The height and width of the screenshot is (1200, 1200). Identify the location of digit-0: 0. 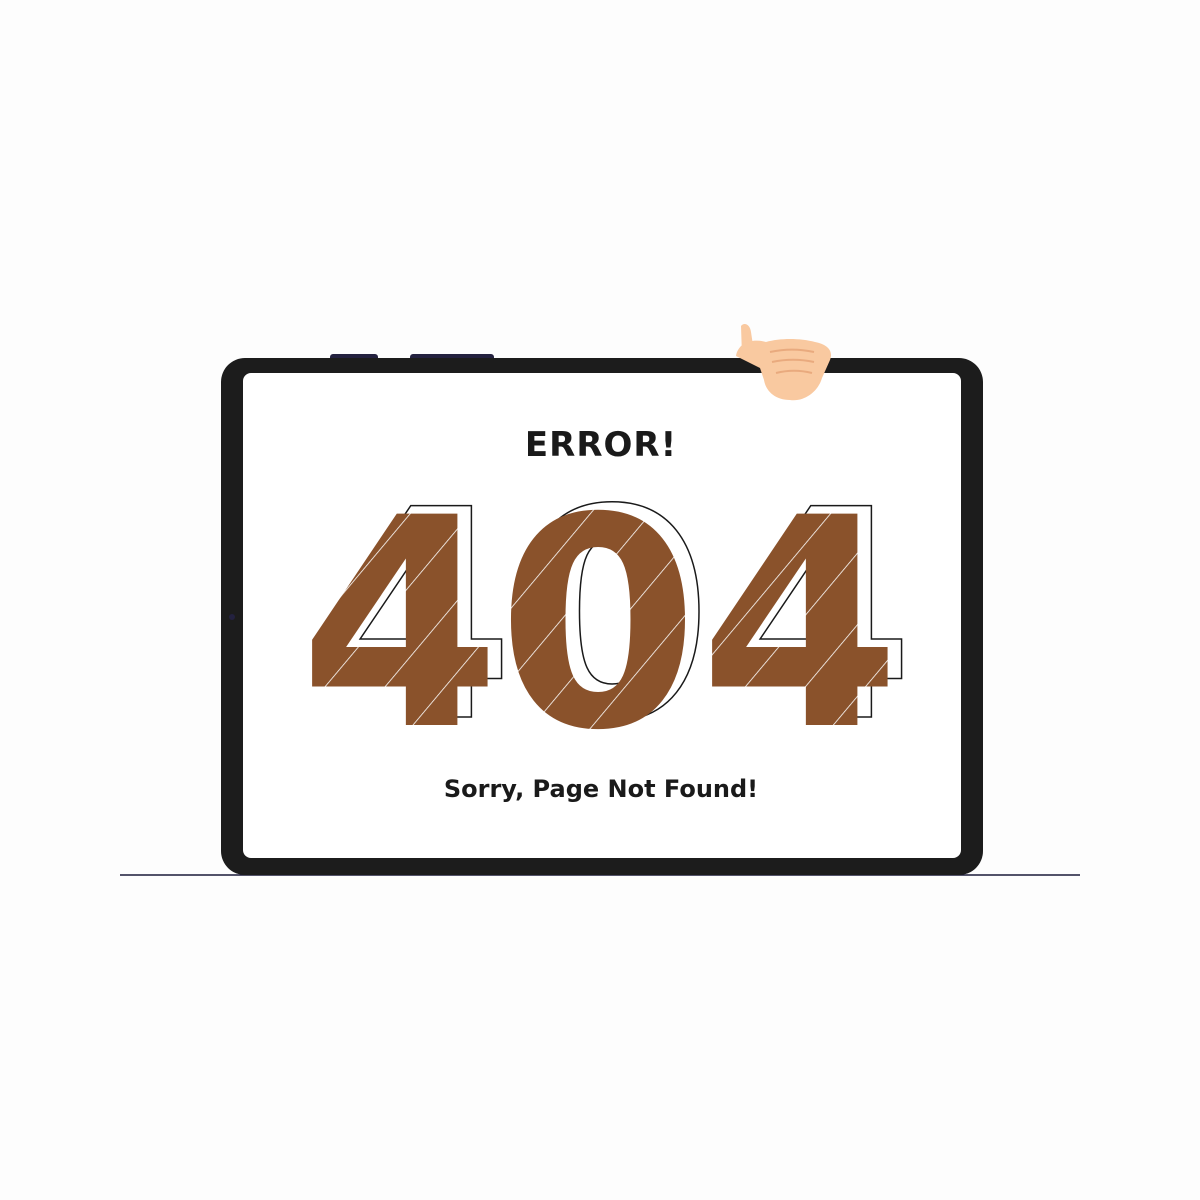
(598, 625).